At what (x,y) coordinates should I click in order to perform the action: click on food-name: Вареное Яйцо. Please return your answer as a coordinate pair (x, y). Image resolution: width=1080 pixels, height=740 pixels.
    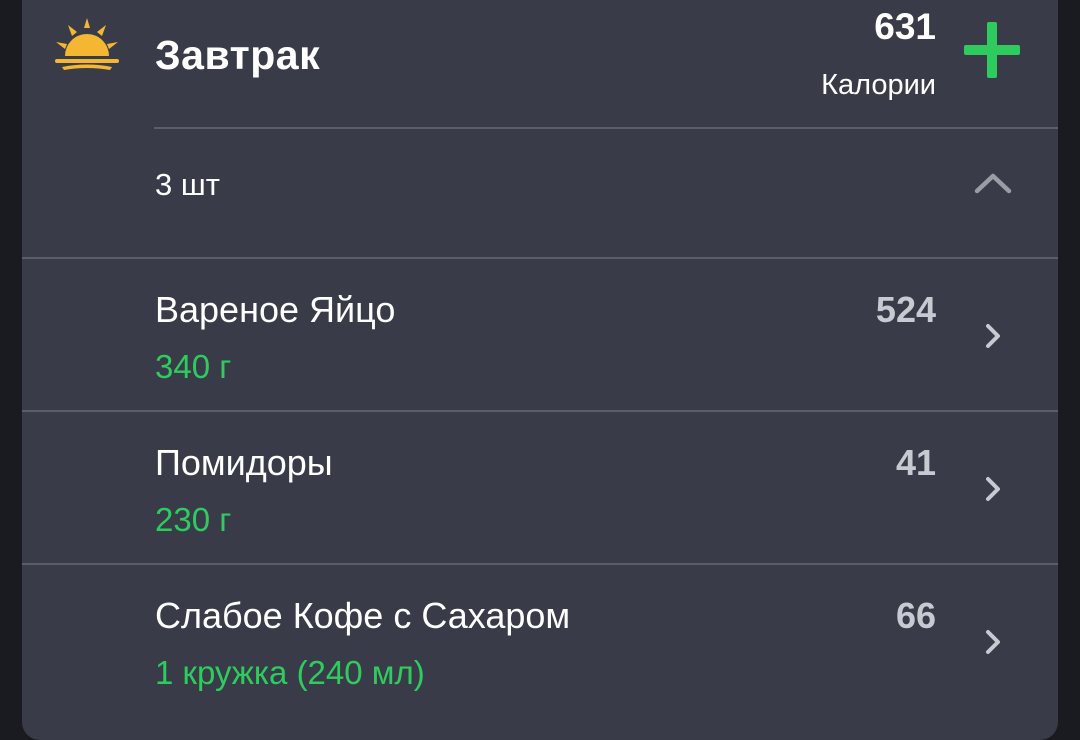
    Looking at the image, I should click on (275, 309).